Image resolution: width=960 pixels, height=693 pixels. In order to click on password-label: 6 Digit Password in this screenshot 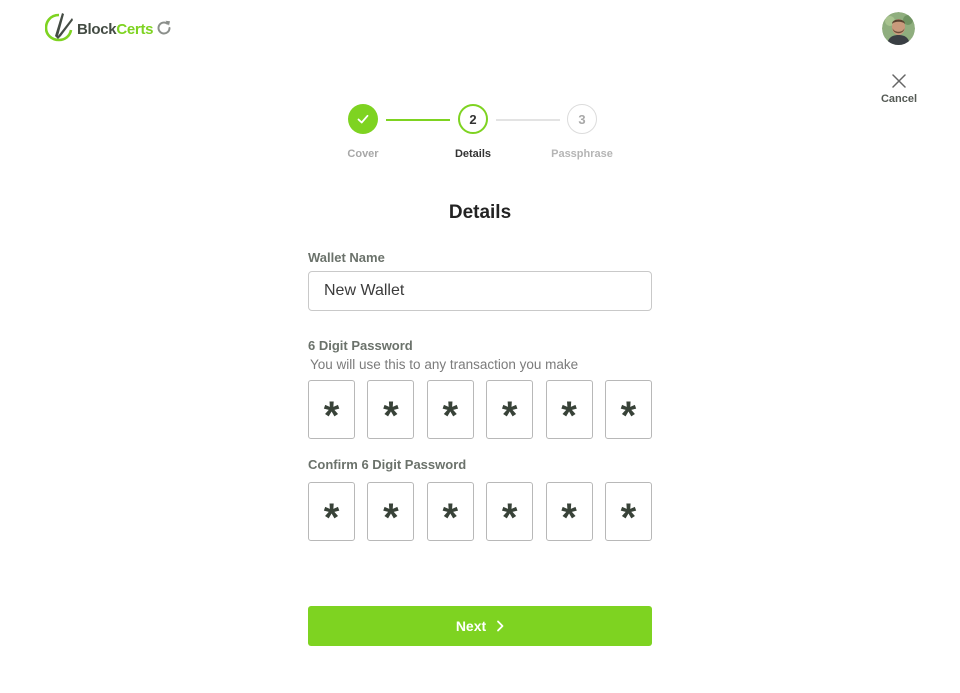, I will do `click(360, 345)`.